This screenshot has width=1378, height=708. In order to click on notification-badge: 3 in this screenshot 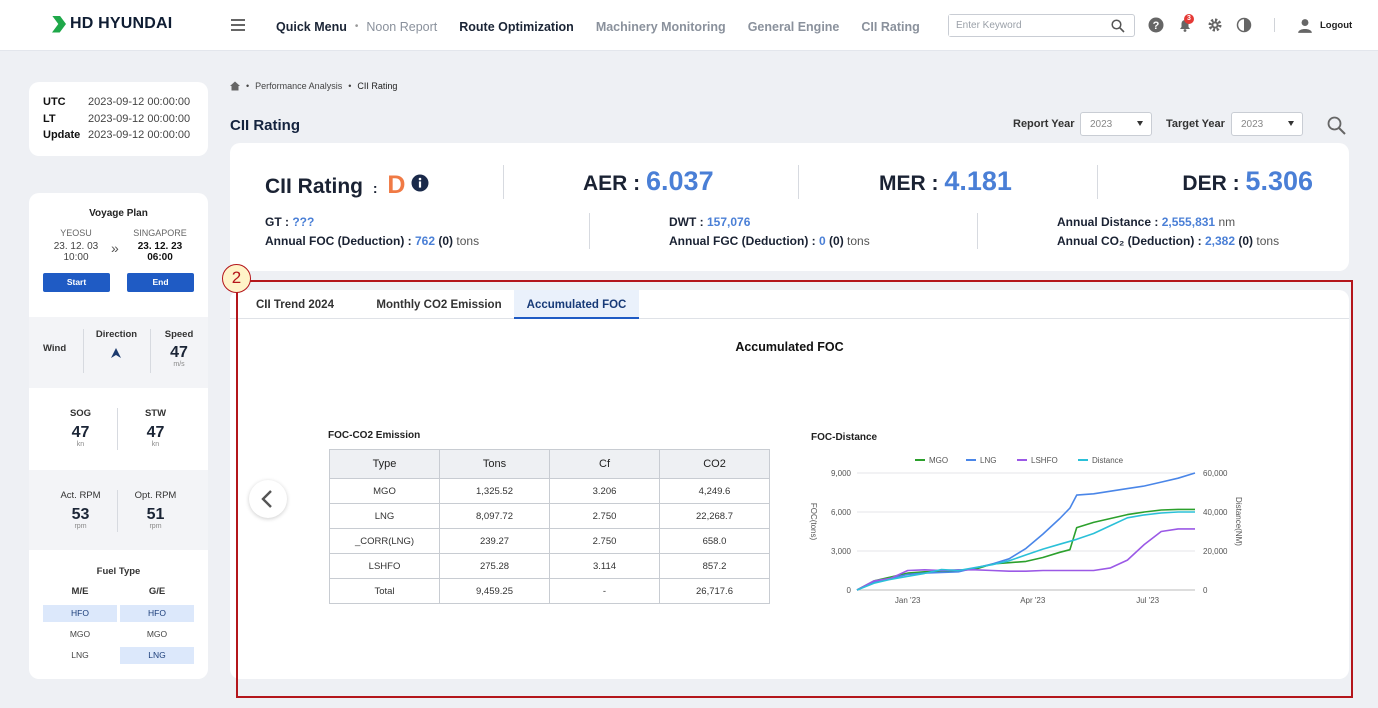, I will do `click(1189, 19)`.